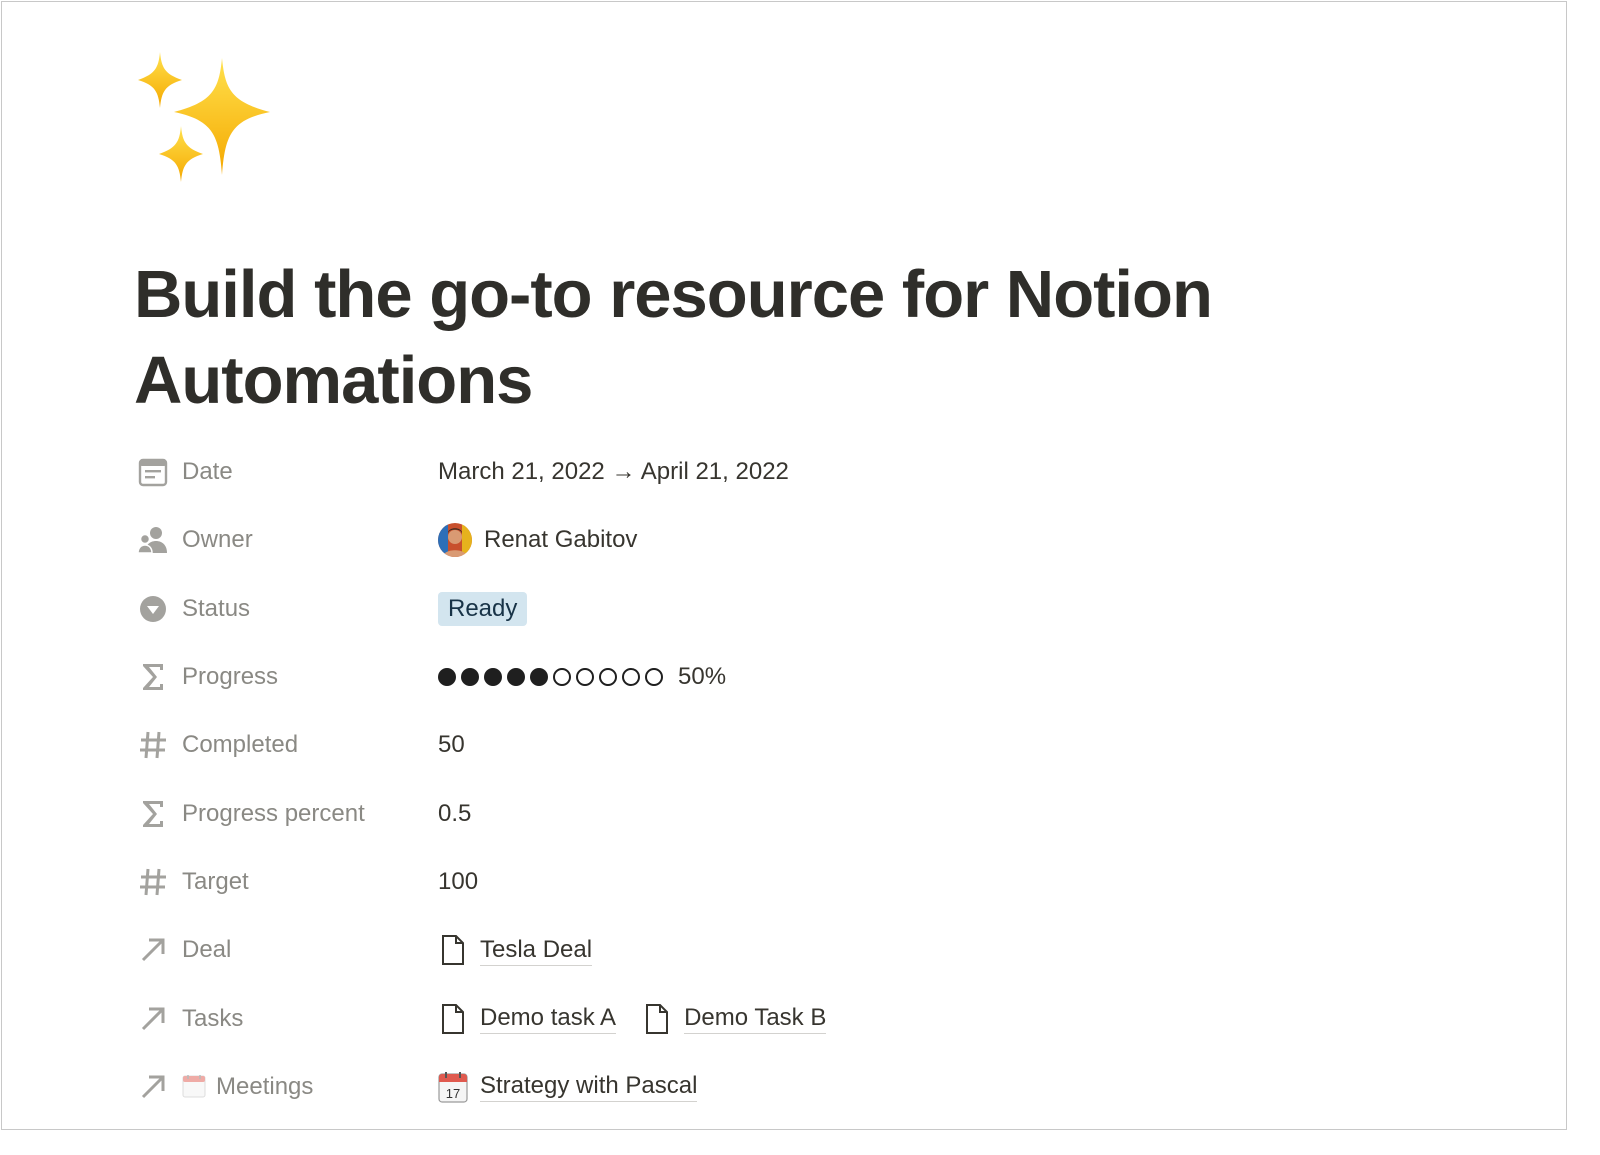 The image size is (1600, 1155). I want to click on property-label-text: Completed, so click(240, 745).